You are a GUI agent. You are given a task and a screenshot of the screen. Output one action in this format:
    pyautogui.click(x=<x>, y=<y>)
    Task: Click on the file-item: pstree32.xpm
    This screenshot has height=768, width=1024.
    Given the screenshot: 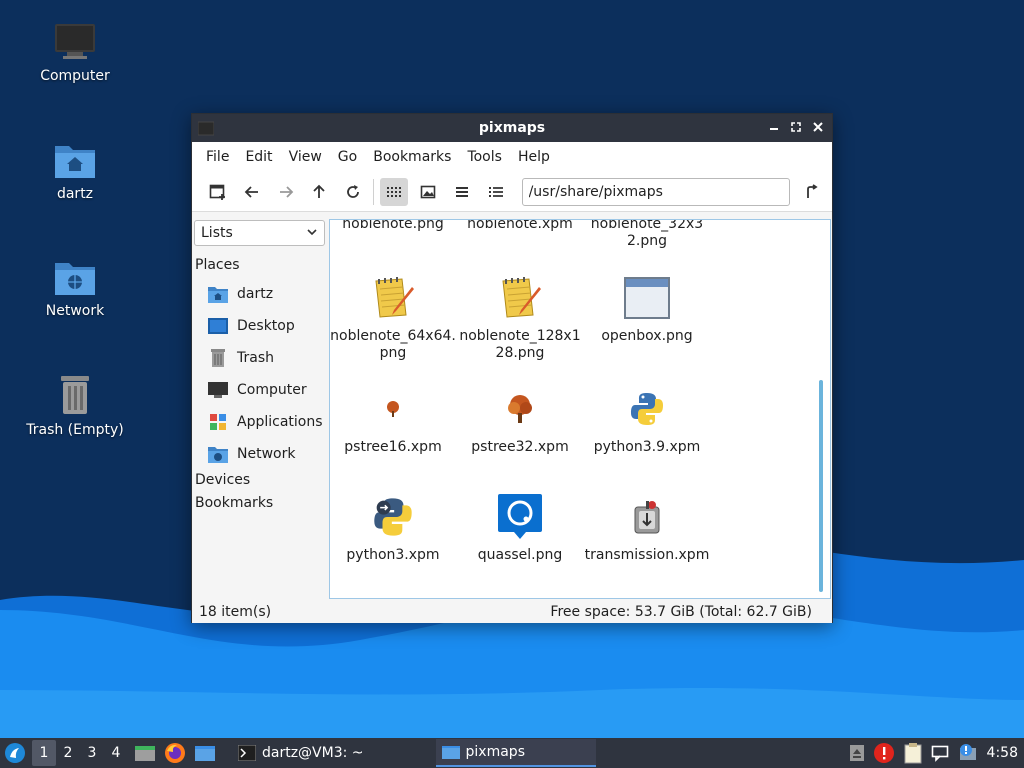 What is the action you would take?
    pyautogui.click(x=520, y=420)
    